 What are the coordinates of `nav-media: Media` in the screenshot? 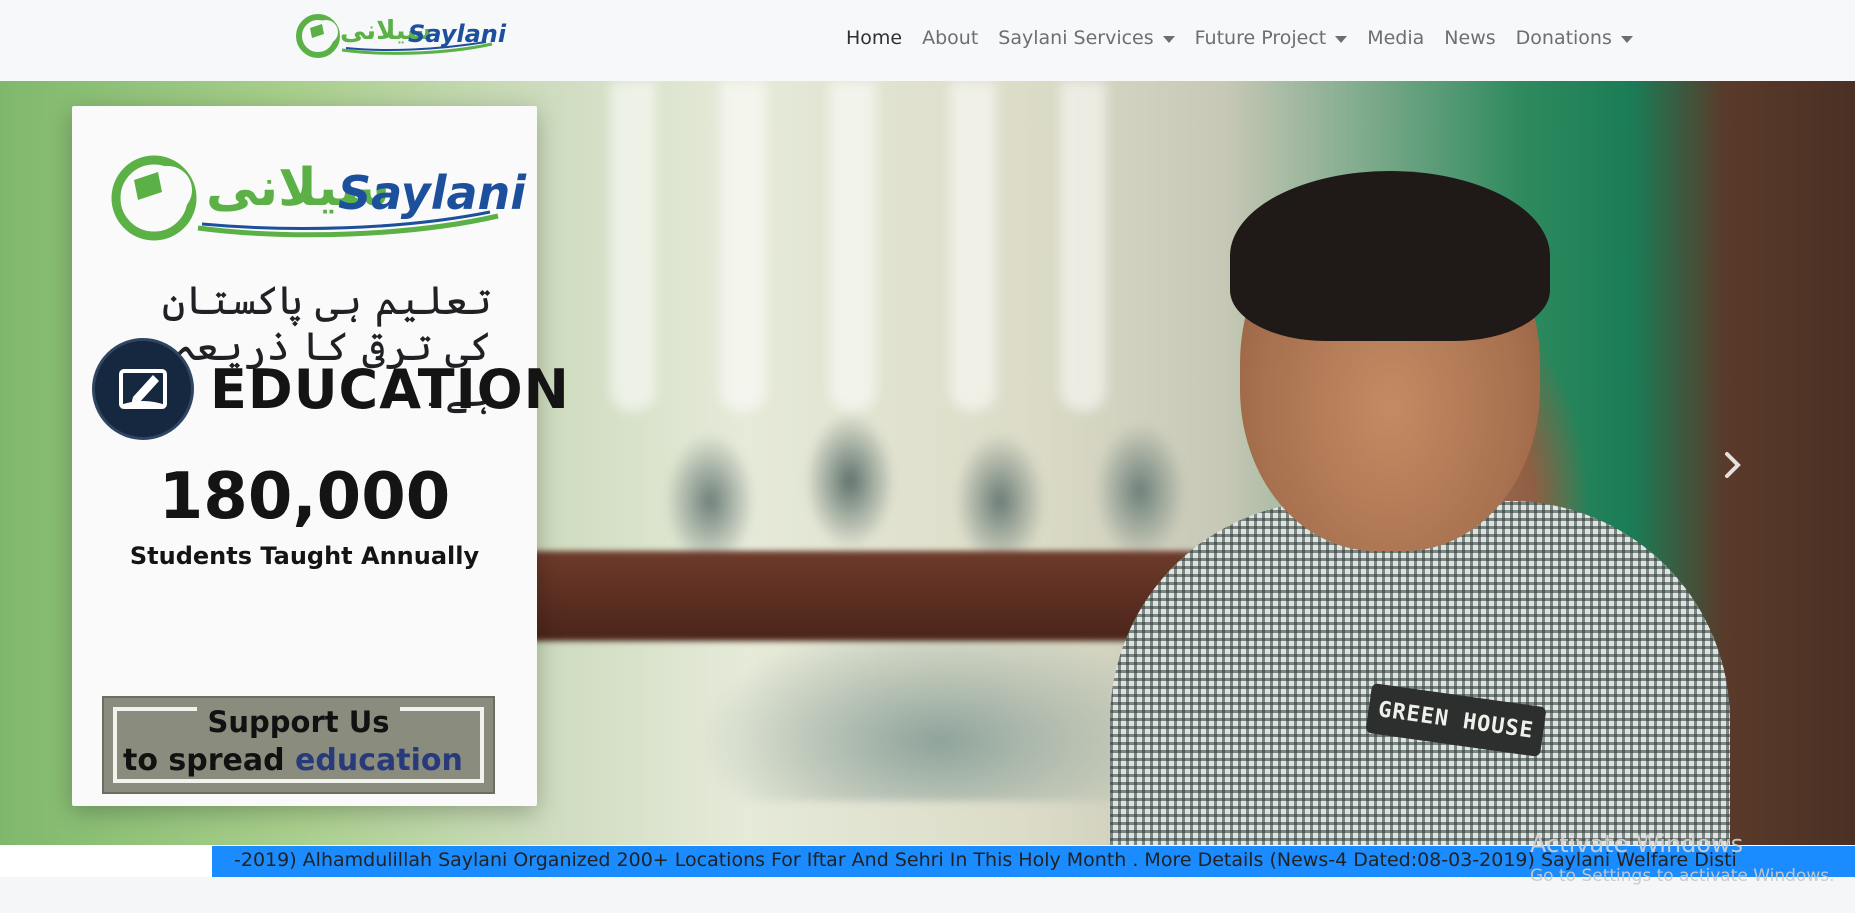 It's located at (1395, 38).